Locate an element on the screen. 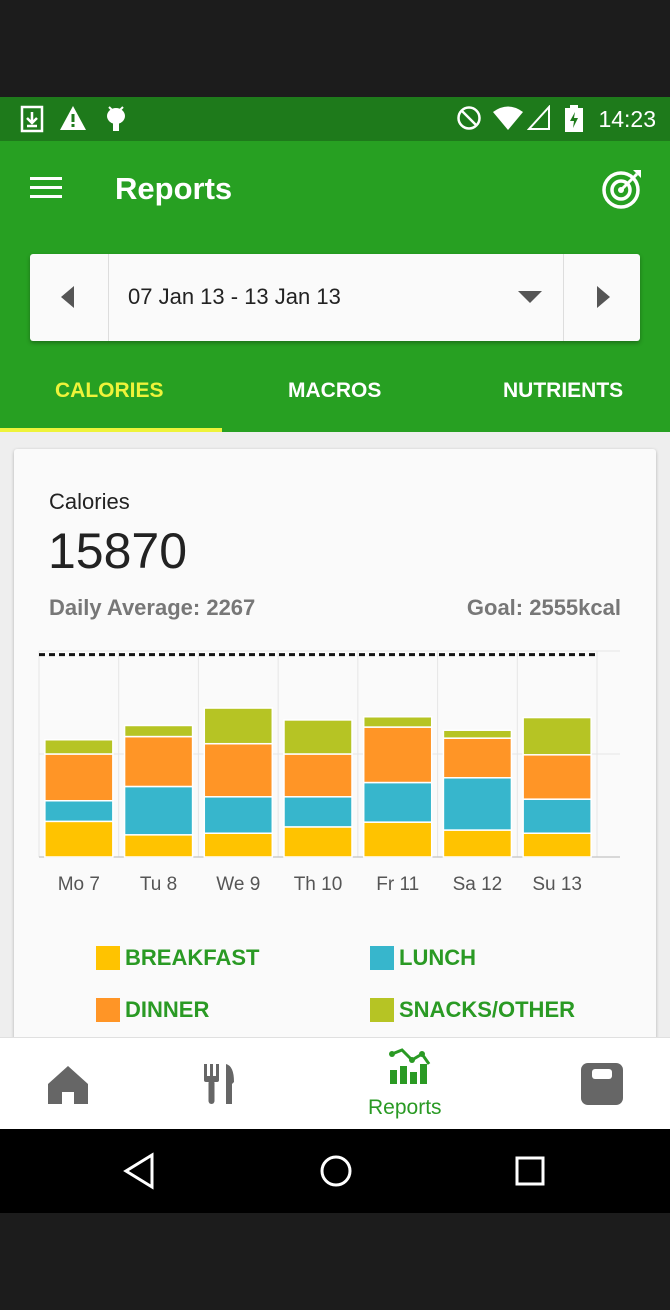  caret-down-icon is located at coordinates (530, 297).